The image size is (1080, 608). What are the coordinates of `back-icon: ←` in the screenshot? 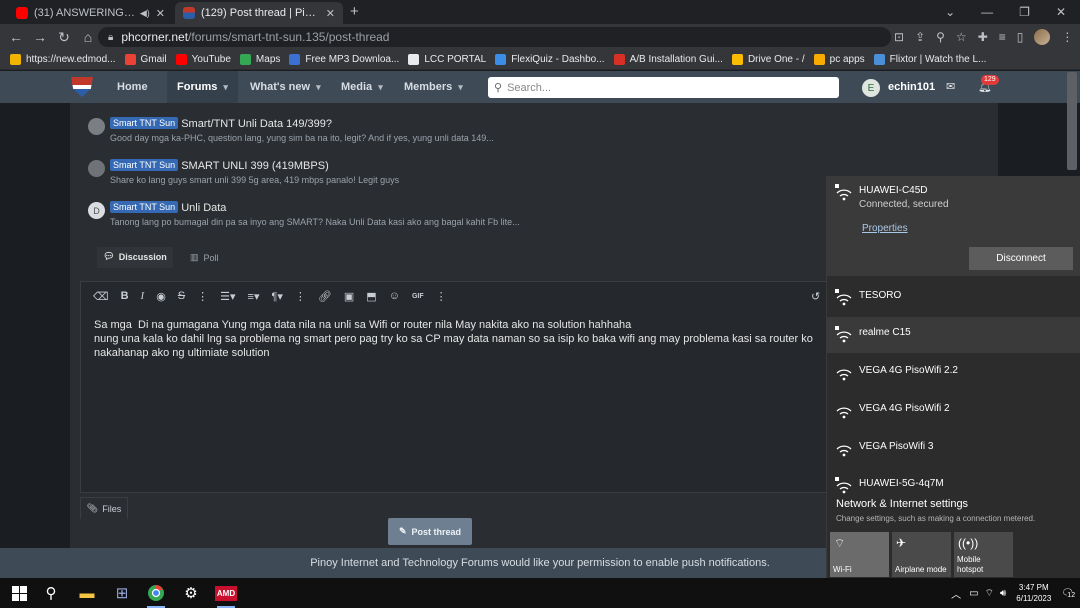 It's located at (16, 37).